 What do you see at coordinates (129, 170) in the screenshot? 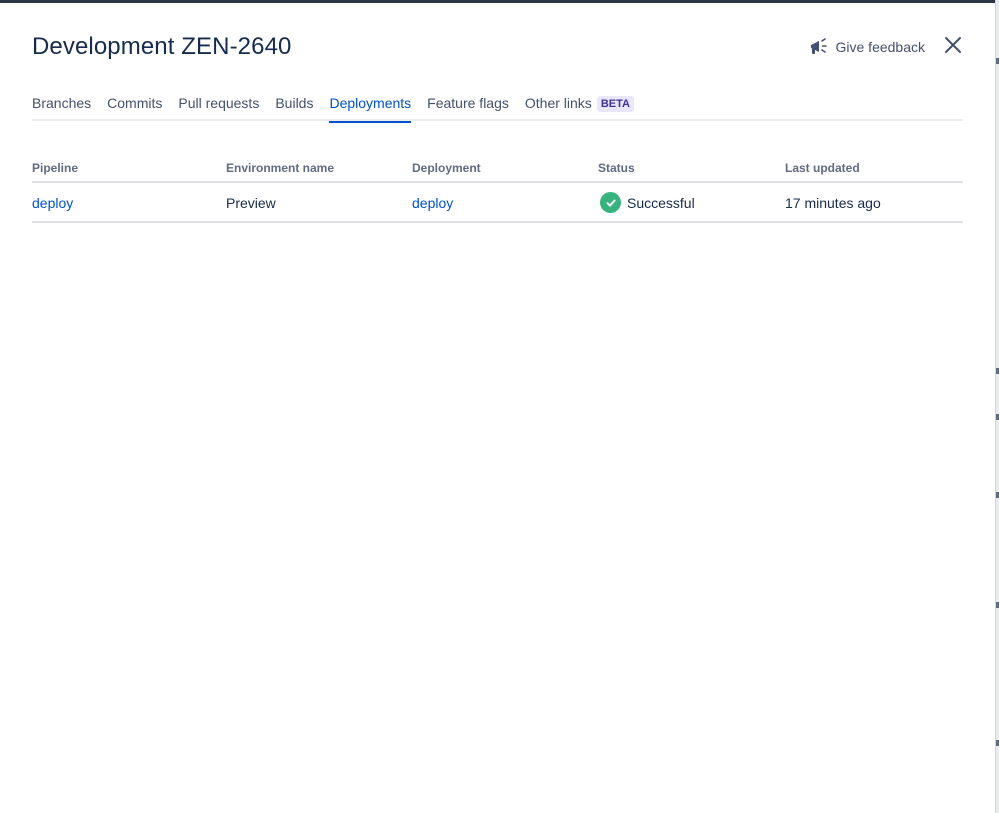
I see `column-header-pipeline: Pipeline` at bounding box center [129, 170].